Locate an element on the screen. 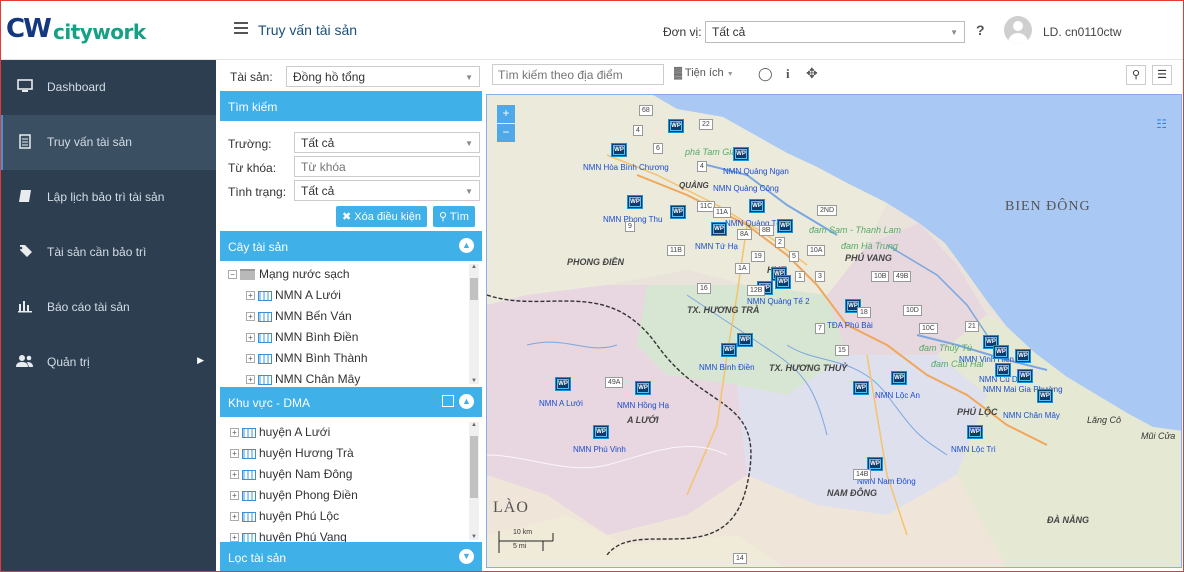 The width and height of the screenshot is (1184, 572). tree-node-label: NMN Bình Thành is located at coordinates (321, 358).